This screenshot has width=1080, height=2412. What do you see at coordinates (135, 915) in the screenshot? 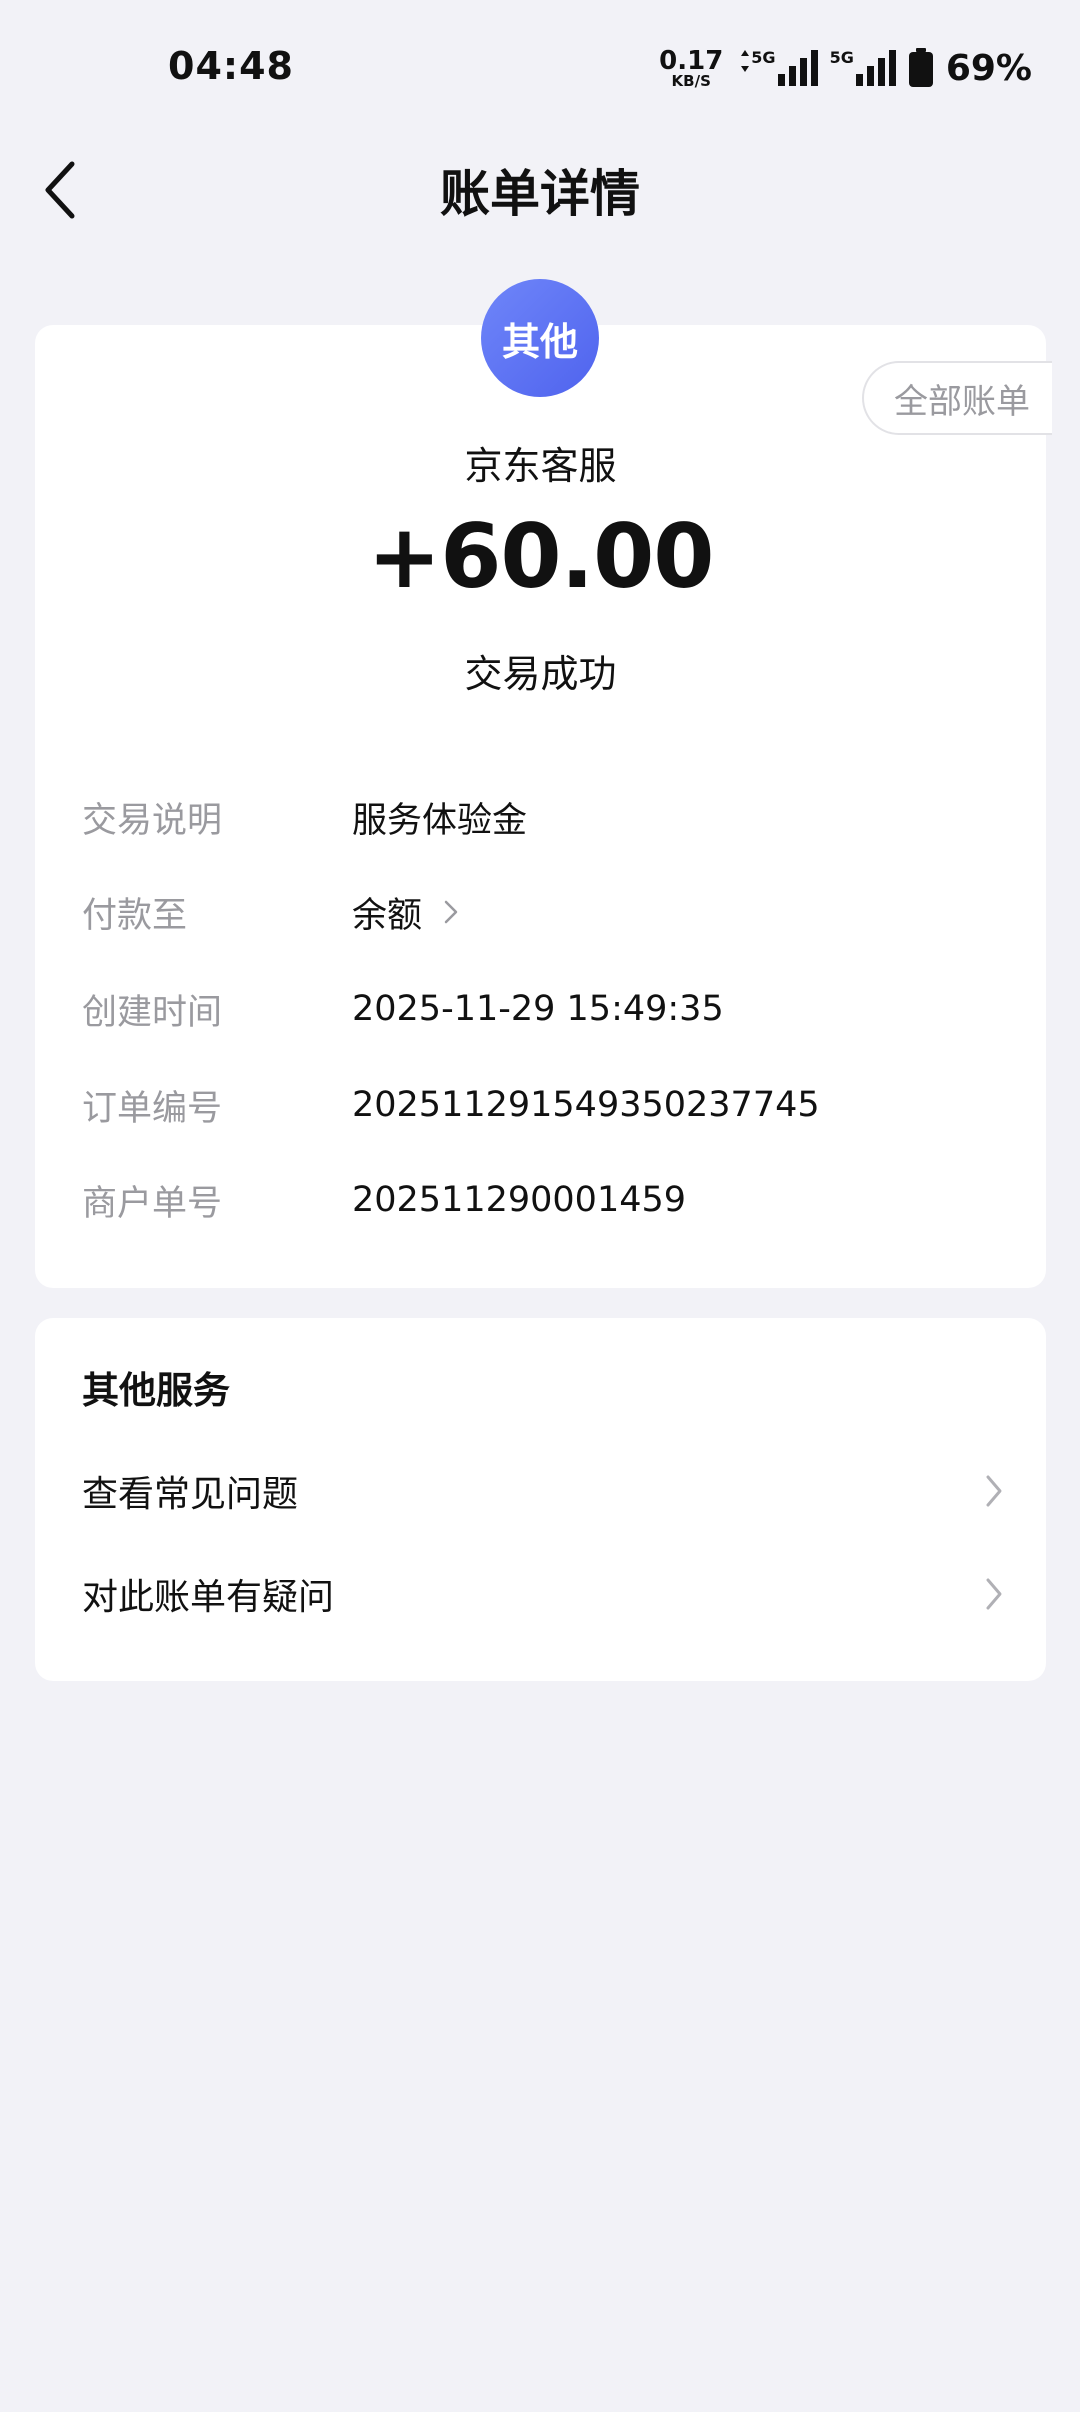
I see `detail-label: 付款至` at bounding box center [135, 915].